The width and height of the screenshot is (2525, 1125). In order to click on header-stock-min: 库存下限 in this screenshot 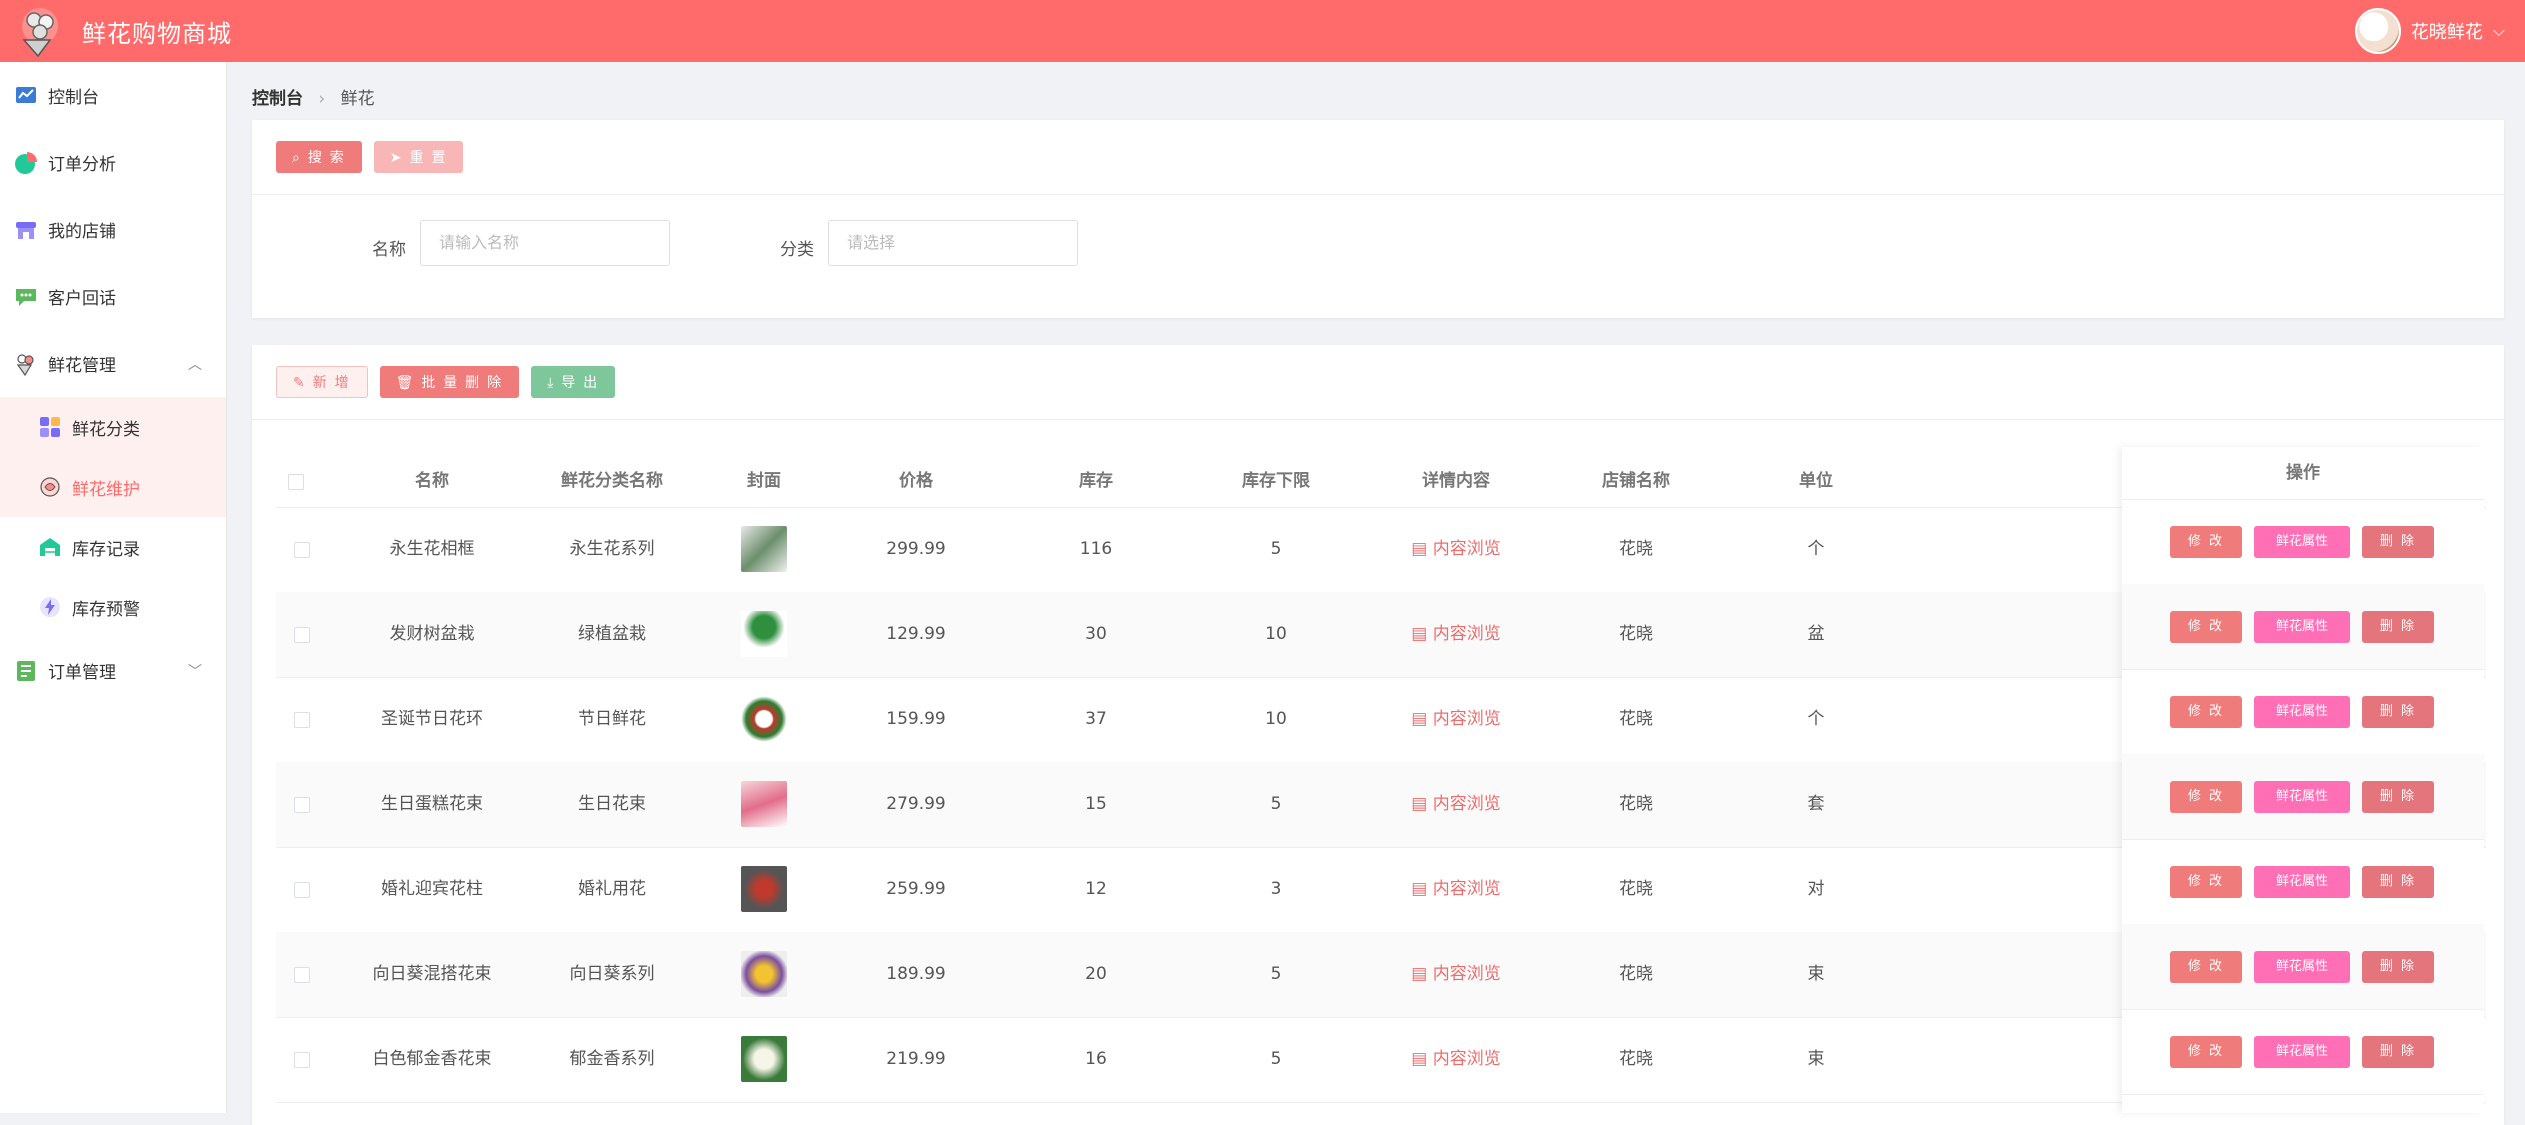, I will do `click(1276, 481)`.